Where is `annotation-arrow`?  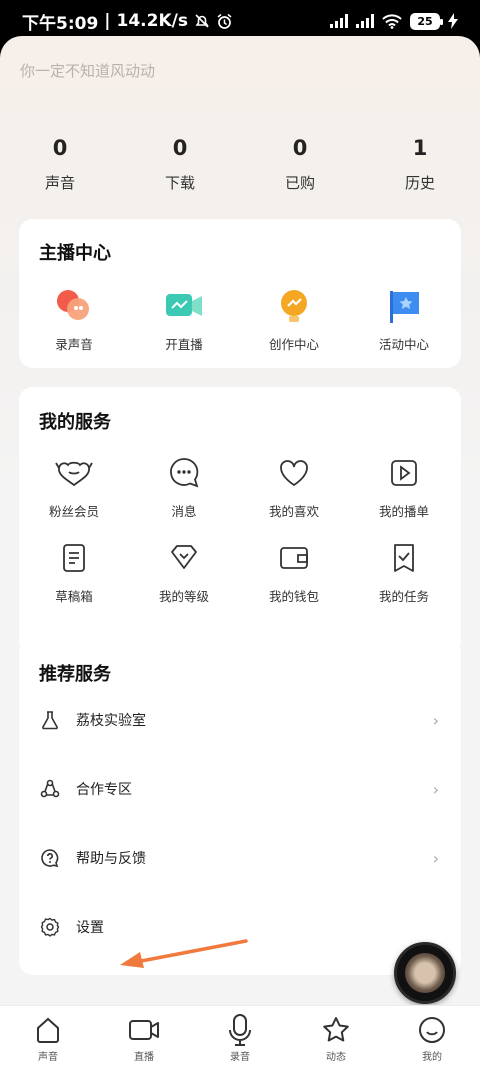
annotation-arrow is located at coordinates (184, 953).